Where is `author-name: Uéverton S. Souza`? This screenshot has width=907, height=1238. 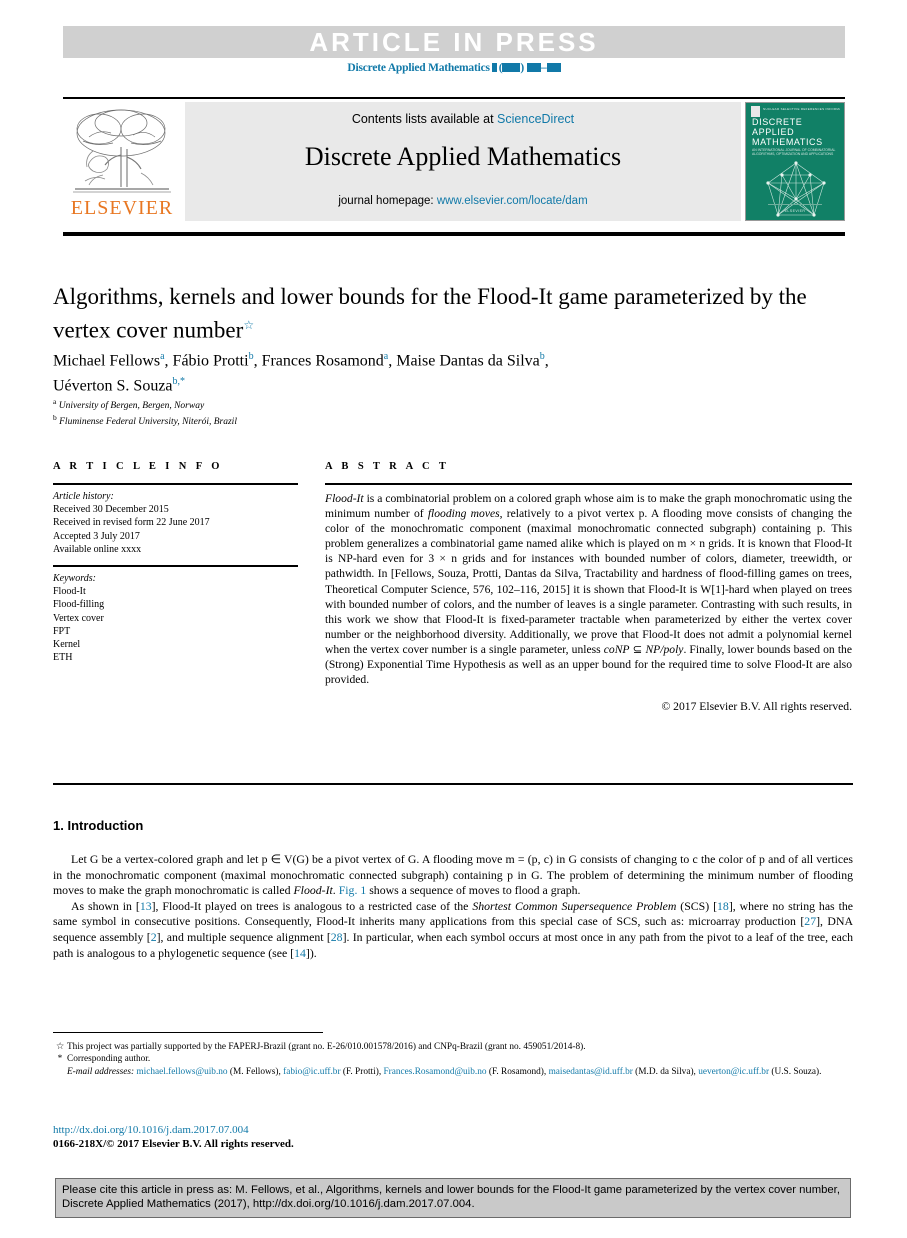
author-name: Uéverton S. Souza is located at coordinates (113, 386).